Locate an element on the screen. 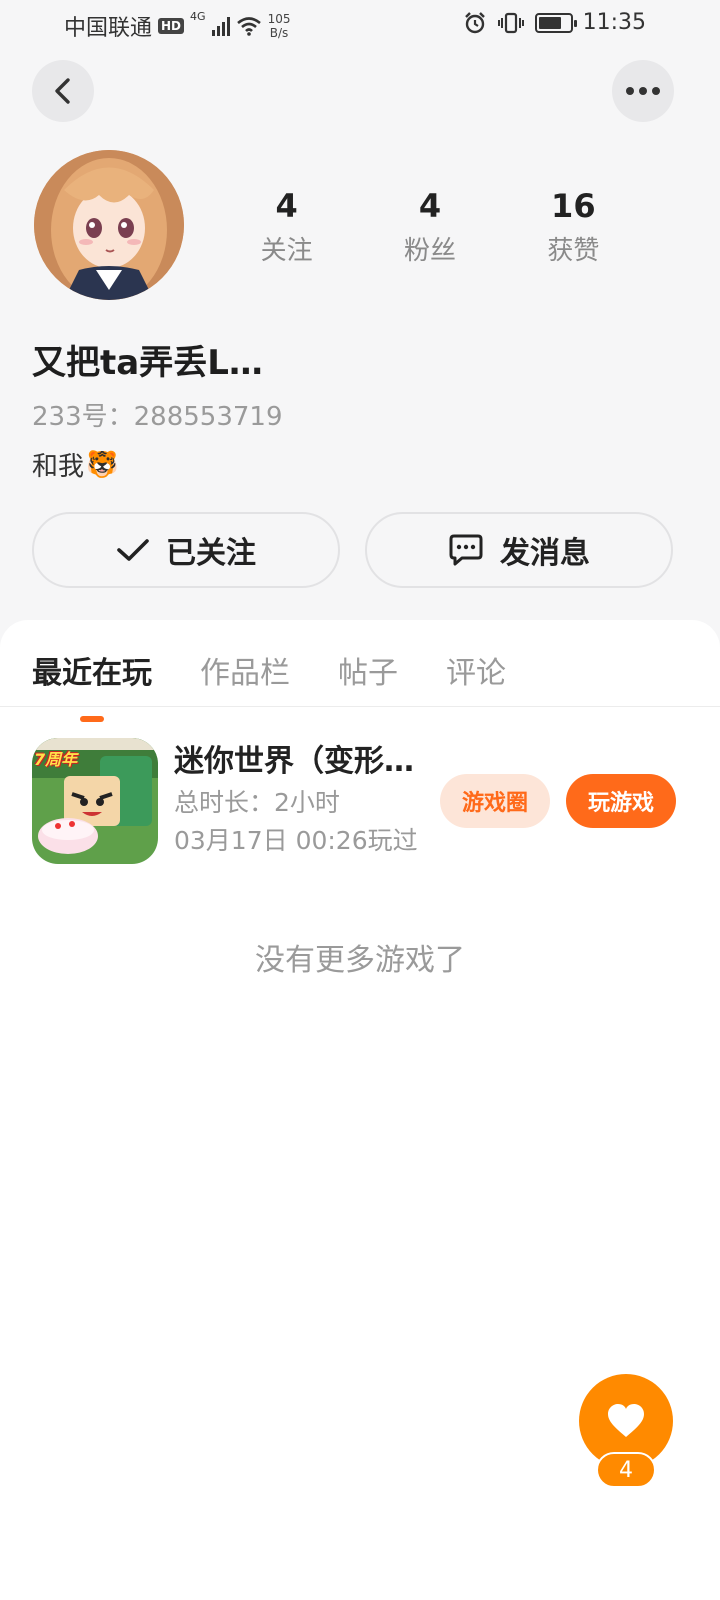 The width and height of the screenshot is (720, 1600). game-info: 迷你世界（变形… 总时长：2小时 03月17日 00:26玩过 is located at coordinates (296, 801).